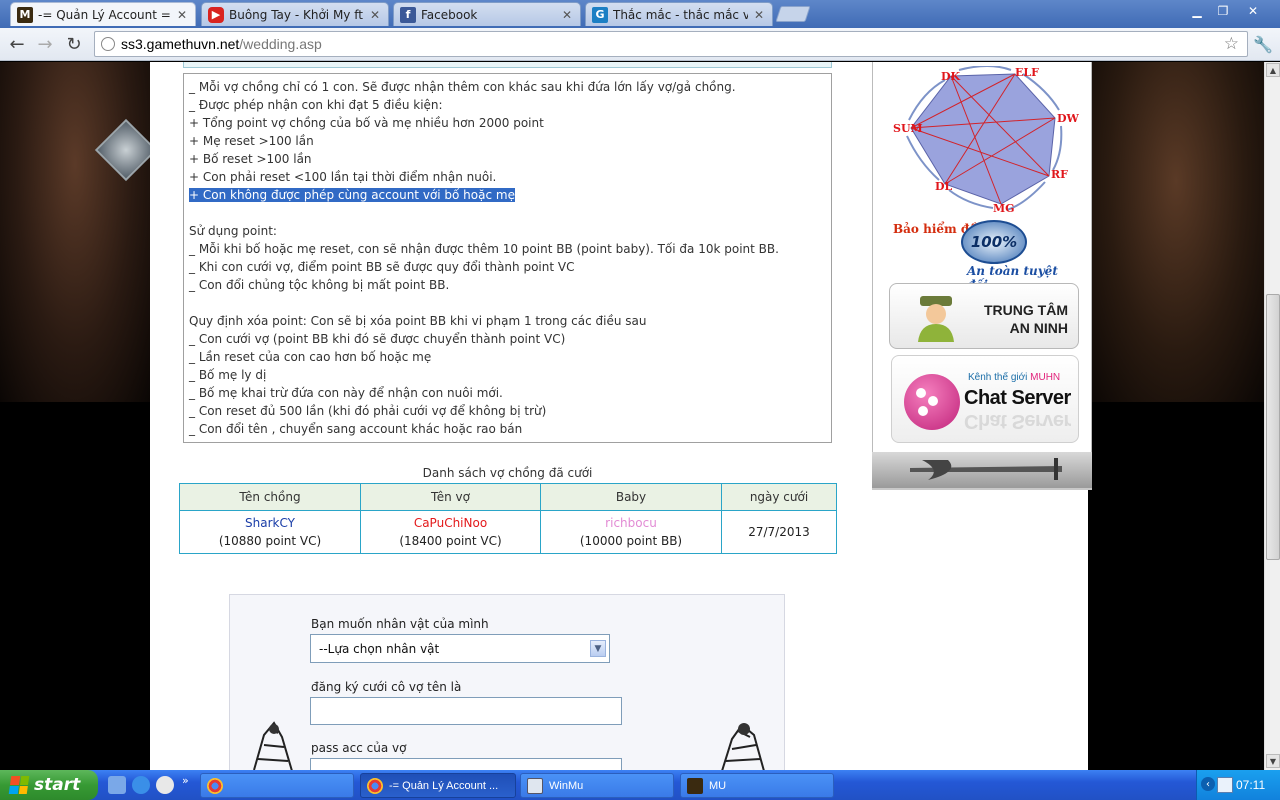  What do you see at coordinates (1038, 328) in the screenshot?
I see `security-label-line2: AN NINH` at bounding box center [1038, 328].